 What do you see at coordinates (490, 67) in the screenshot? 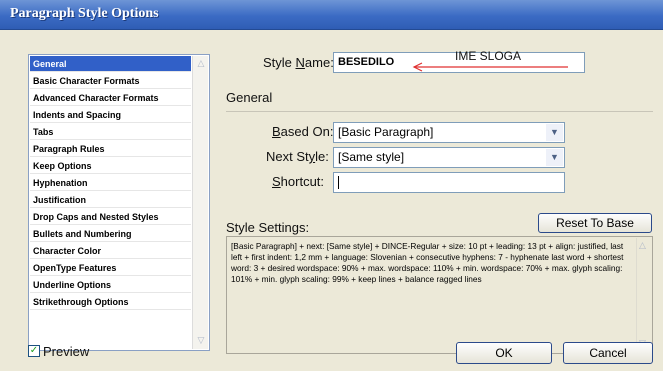
I see `annotation-arrow-icon` at bounding box center [490, 67].